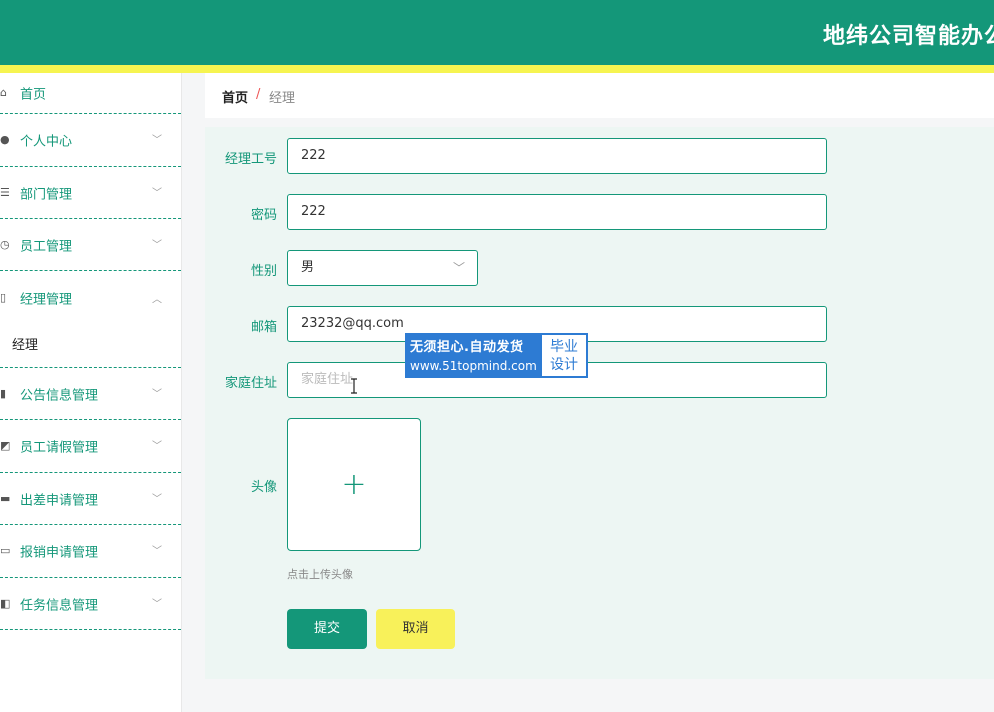 The image size is (994, 712). Describe the element at coordinates (557, 212) in the screenshot. I see `password-input: 222` at that location.